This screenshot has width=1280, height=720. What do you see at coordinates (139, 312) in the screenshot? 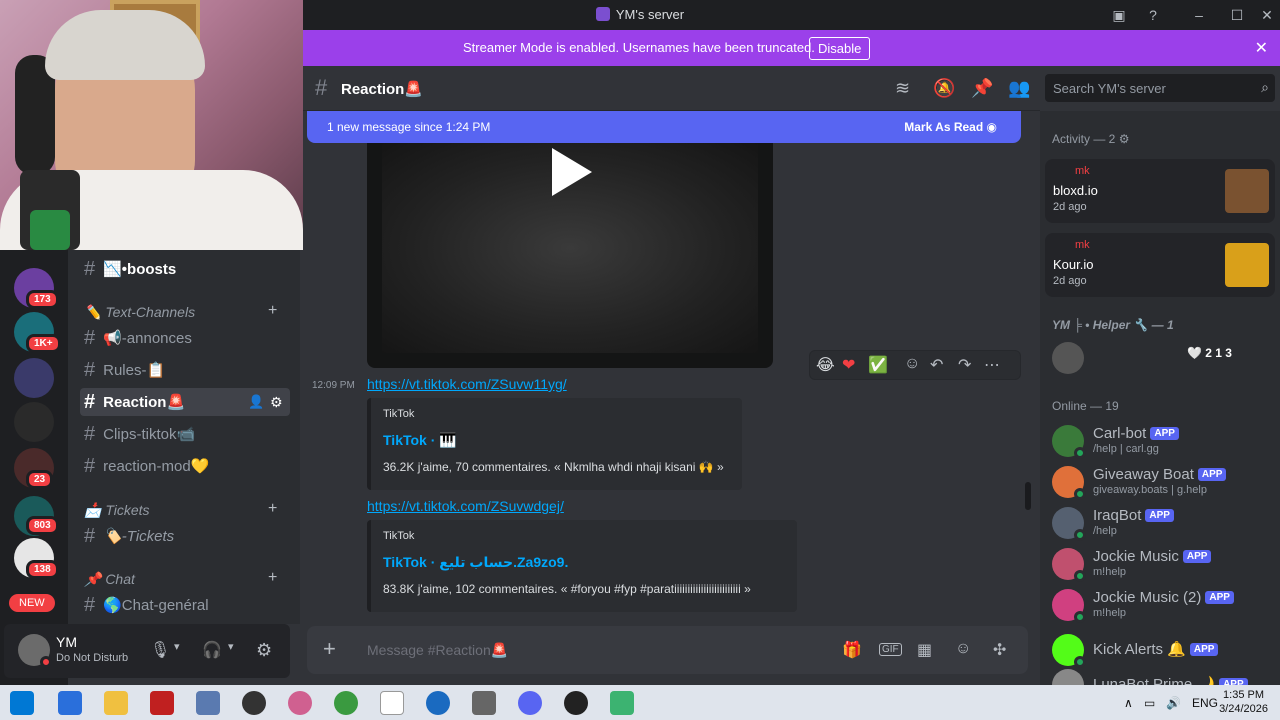
I see `category-text-channels: ✏️ Text-Channels` at bounding box center [139, 312].